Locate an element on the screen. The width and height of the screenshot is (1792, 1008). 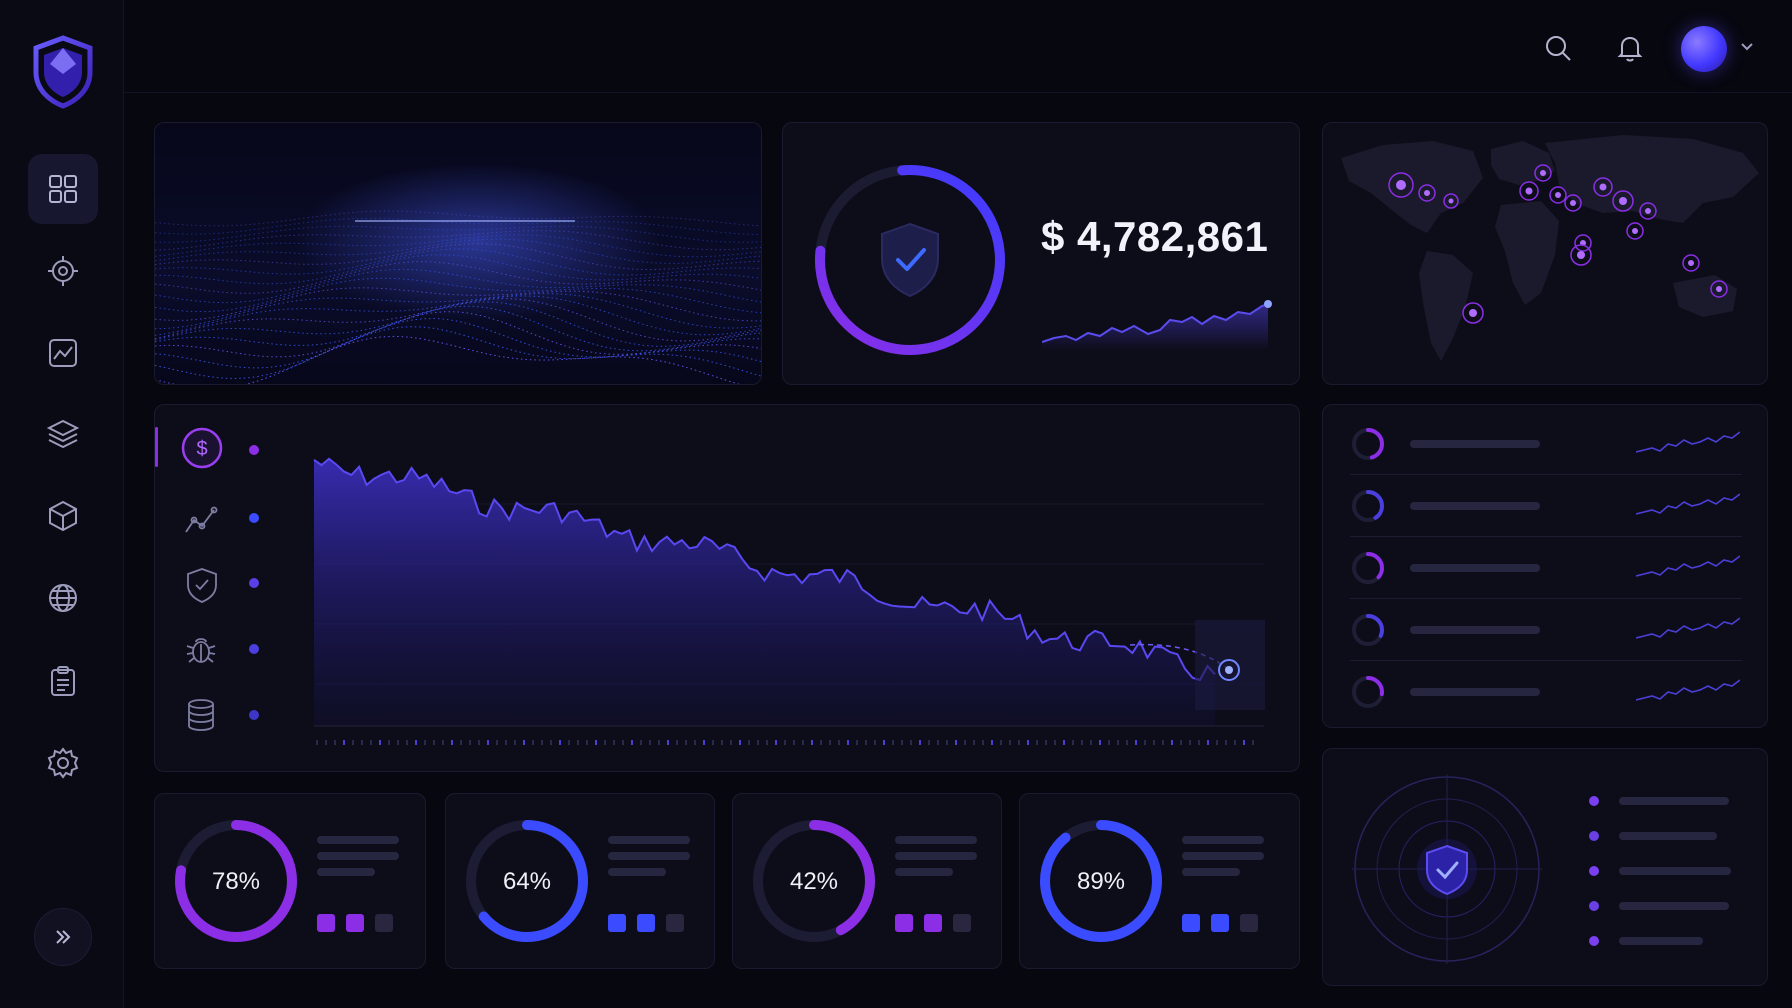
category-security is located at coordinates (202, 585).